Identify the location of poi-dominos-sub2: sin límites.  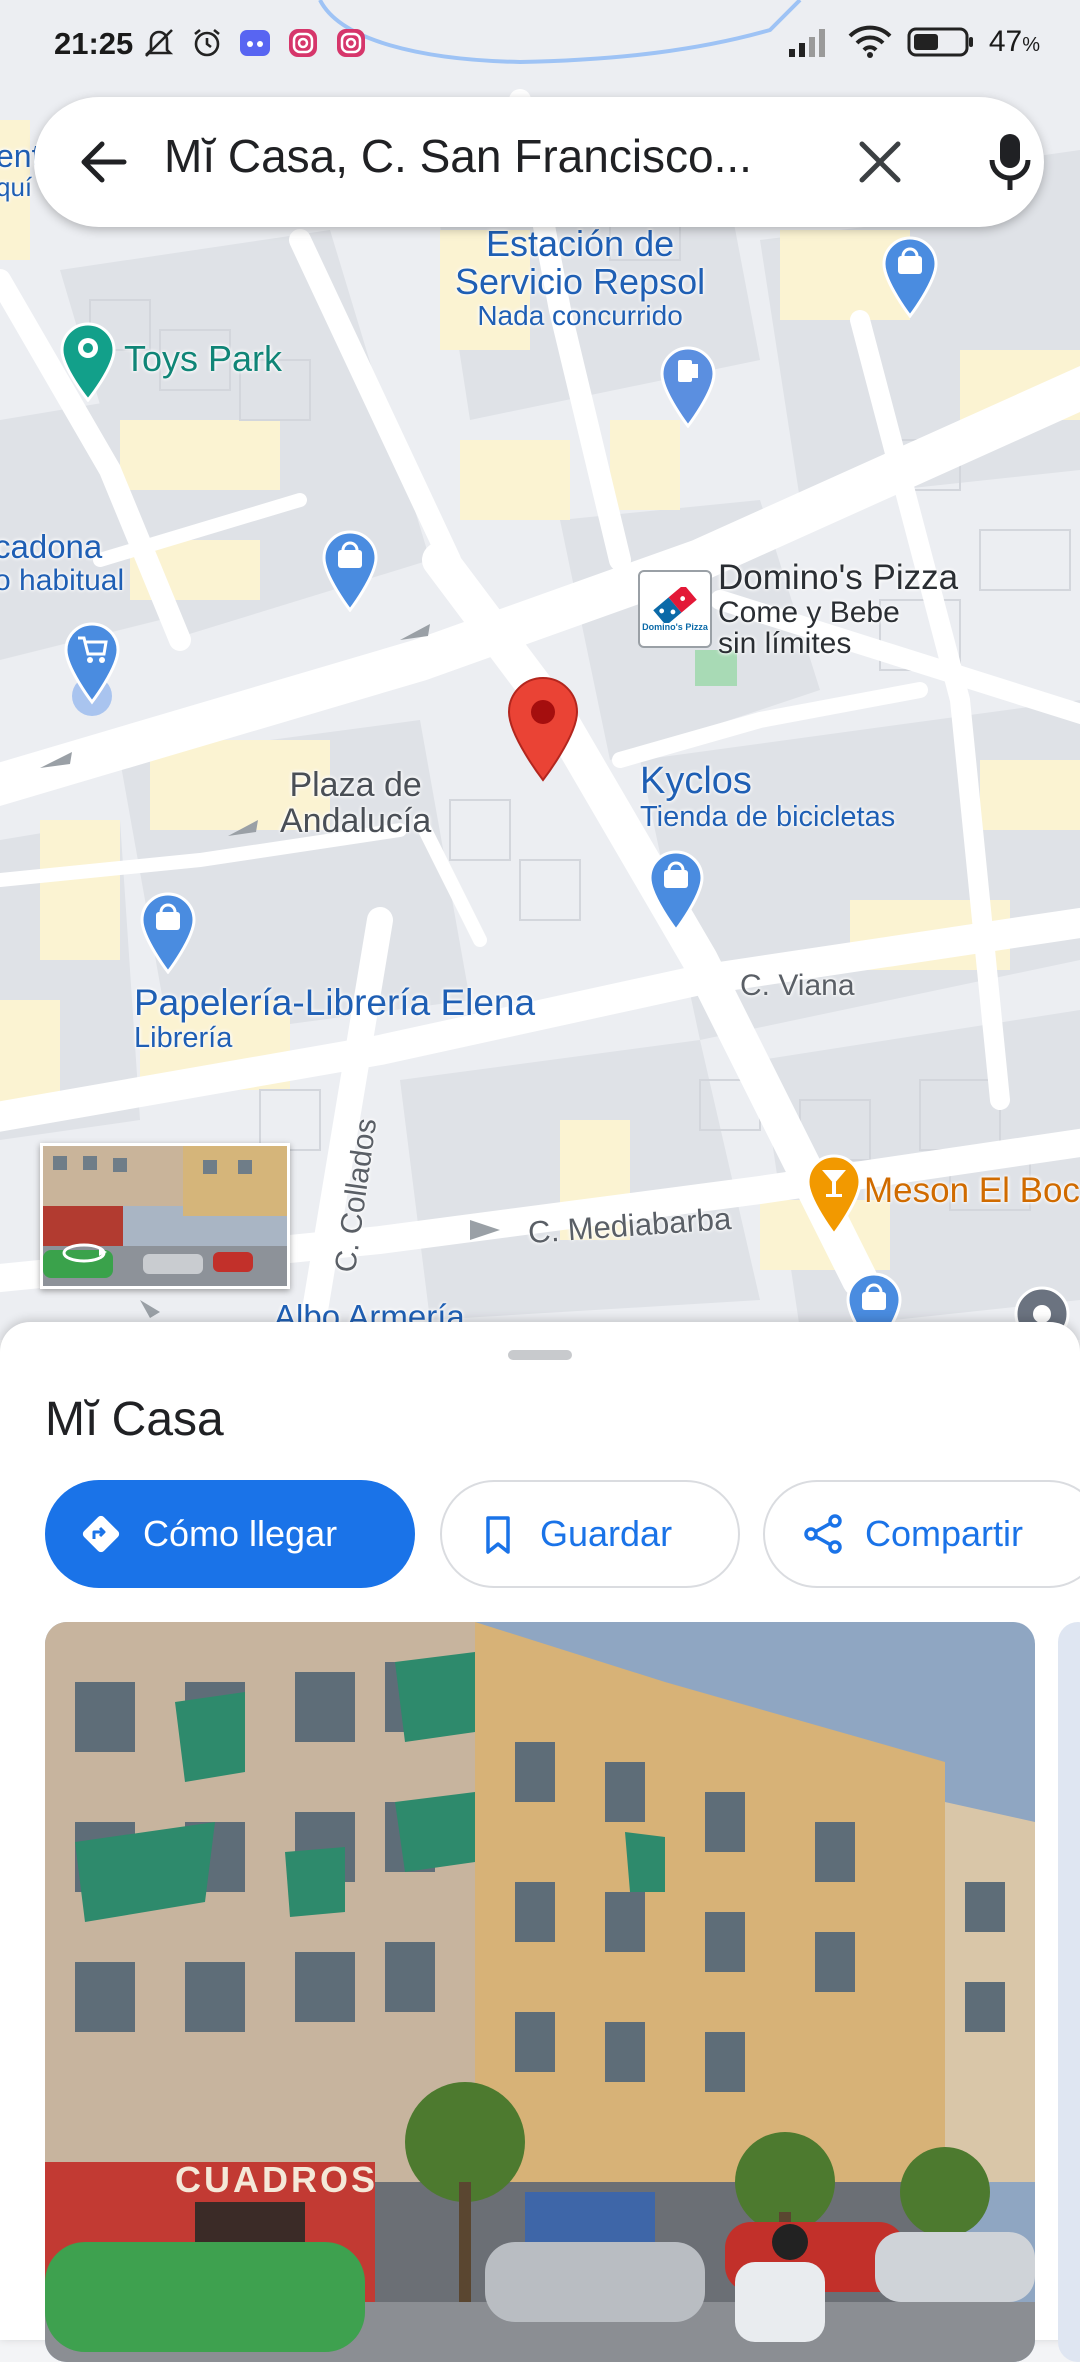
(785, 644).